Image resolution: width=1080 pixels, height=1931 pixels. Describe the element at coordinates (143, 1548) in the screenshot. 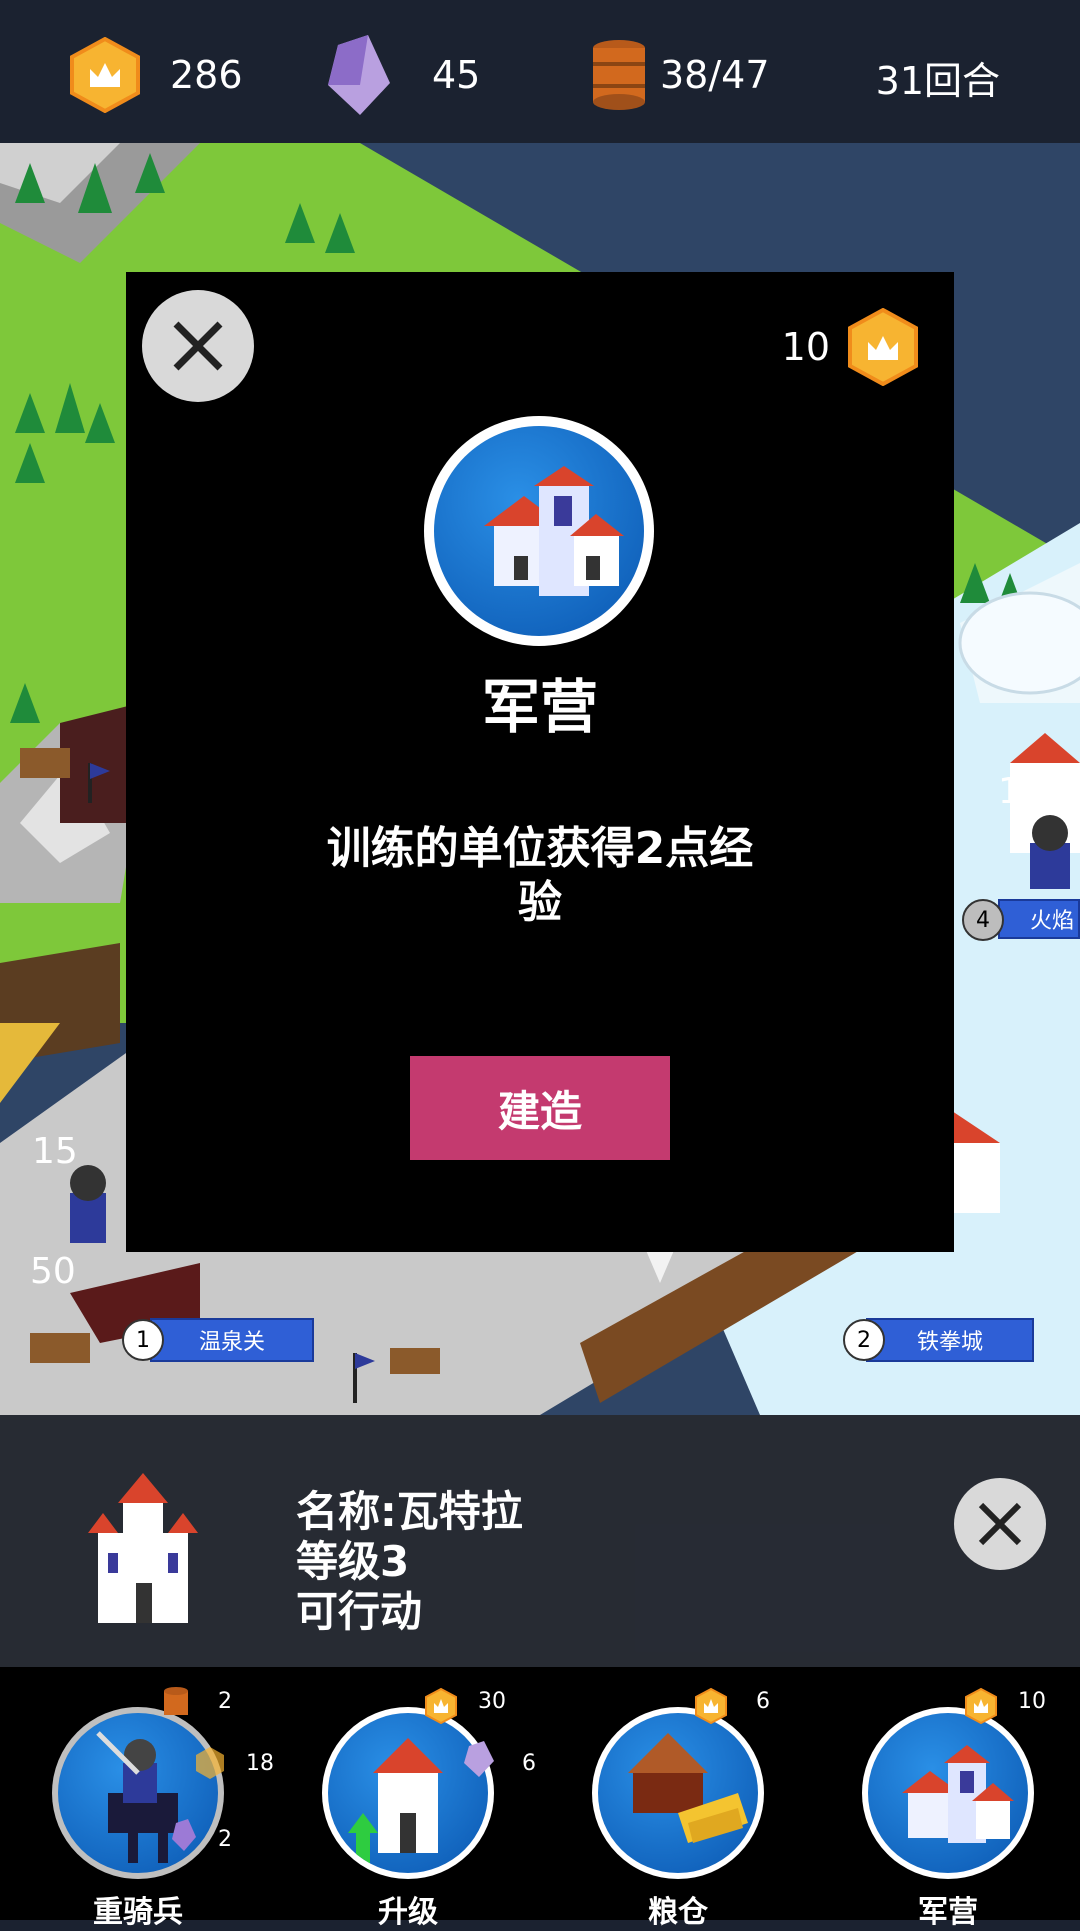

I see `city-palace-icon` at that location.